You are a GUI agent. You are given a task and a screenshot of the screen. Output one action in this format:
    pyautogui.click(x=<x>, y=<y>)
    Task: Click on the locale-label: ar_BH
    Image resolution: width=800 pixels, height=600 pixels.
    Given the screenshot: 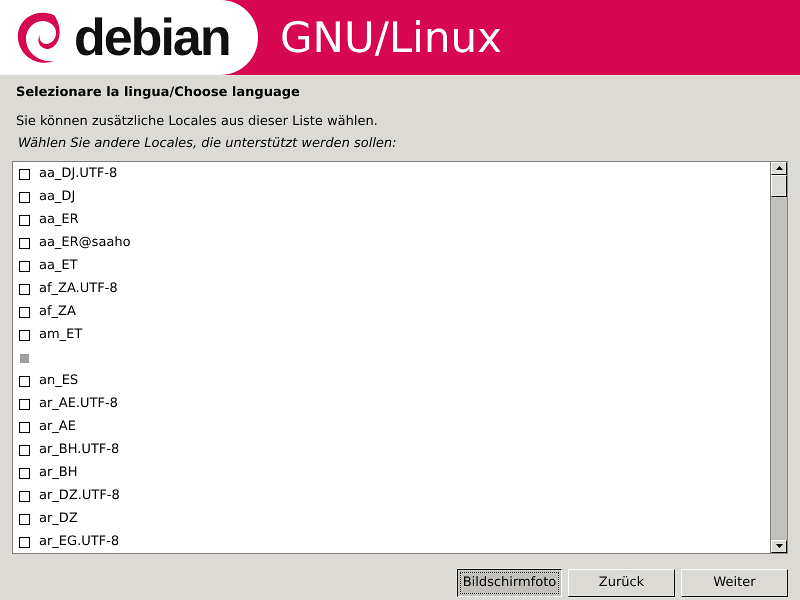 What is the action you would take?
    pyautogui.click(x=58, y=473)
    